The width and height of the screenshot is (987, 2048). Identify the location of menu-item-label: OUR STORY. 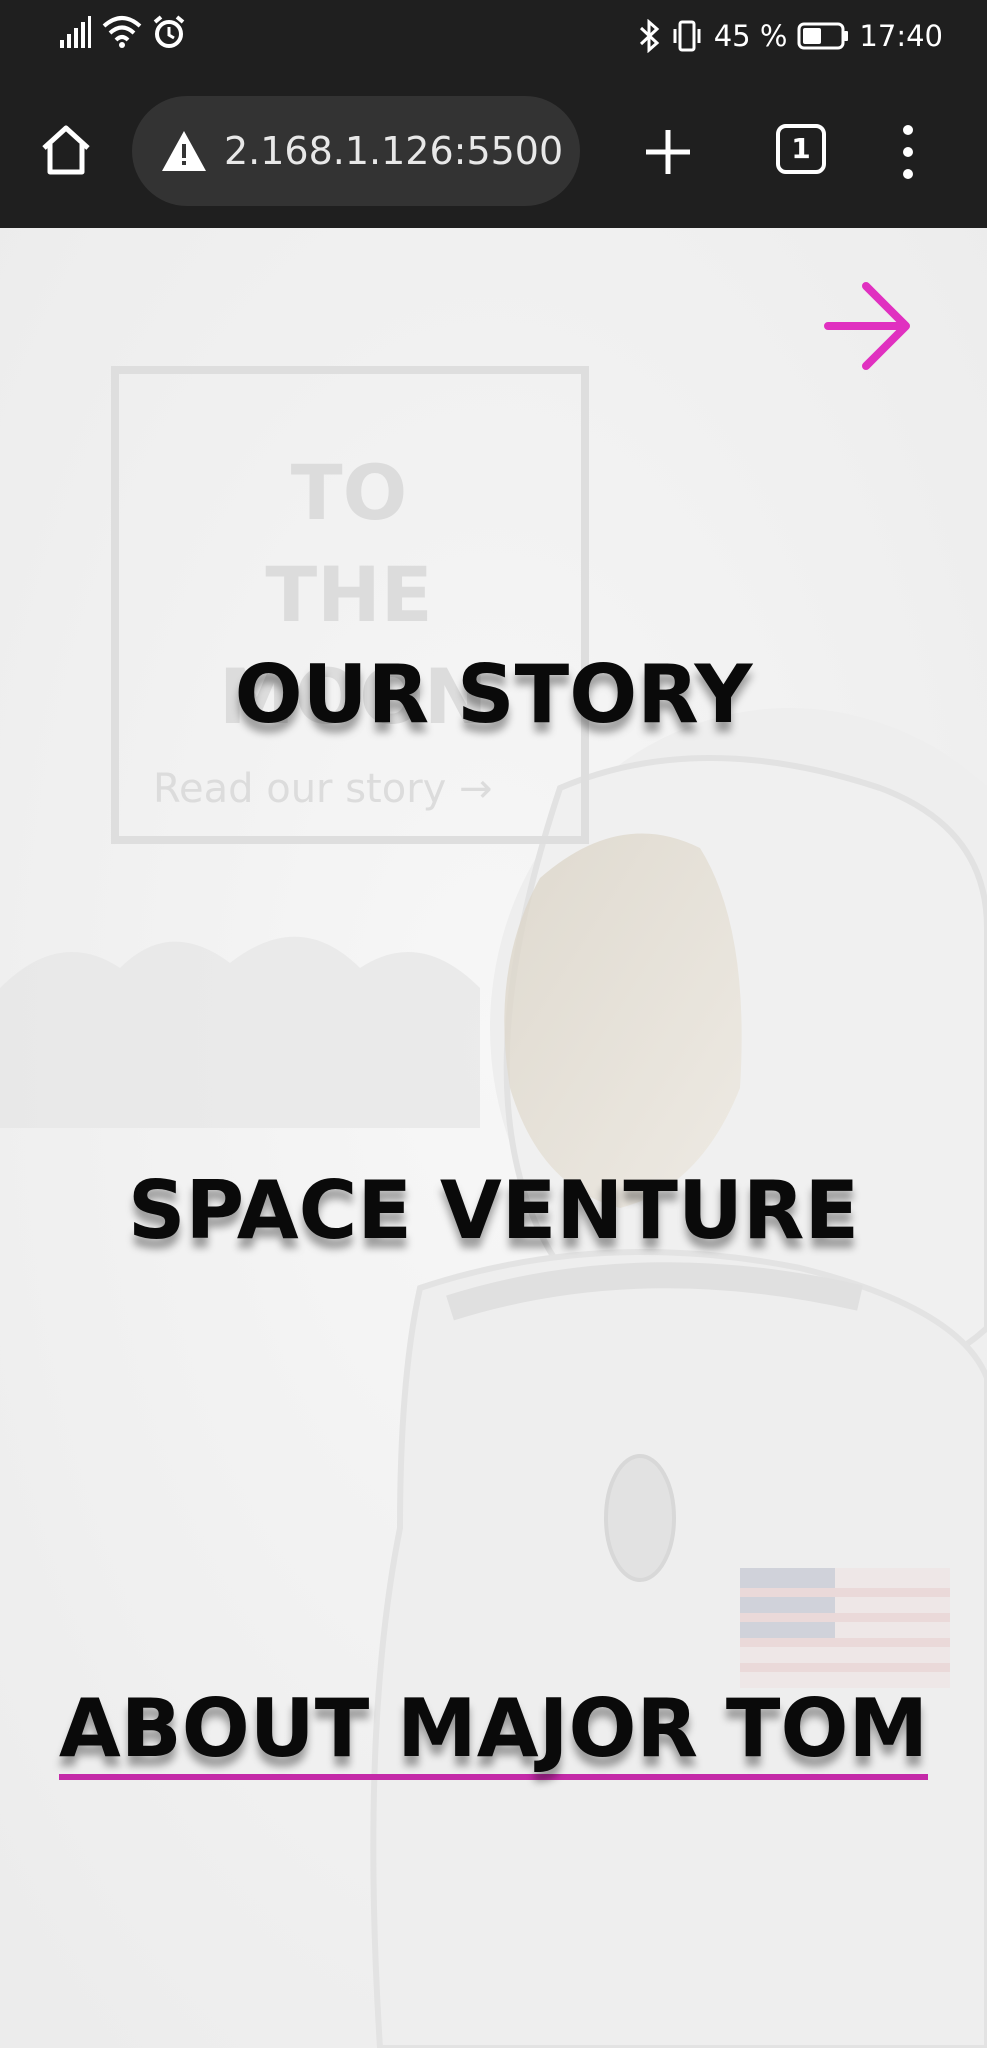
(494, 694).